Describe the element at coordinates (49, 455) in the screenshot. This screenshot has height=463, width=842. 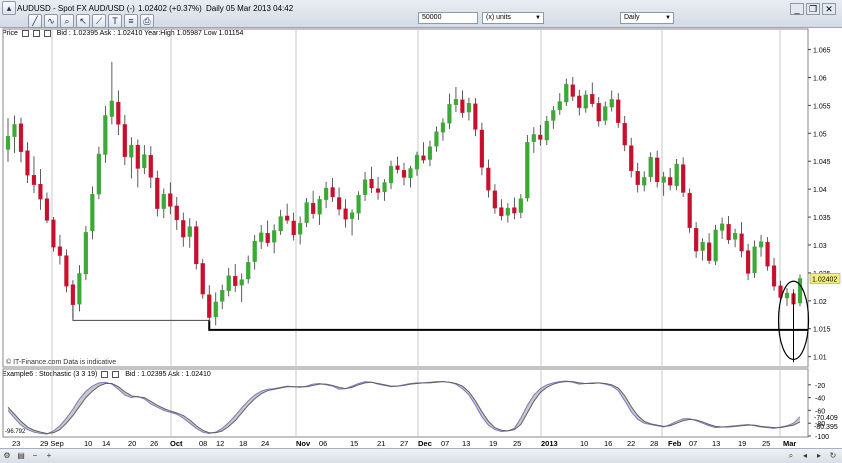
I see `zoom-in-icon: +` at that location.